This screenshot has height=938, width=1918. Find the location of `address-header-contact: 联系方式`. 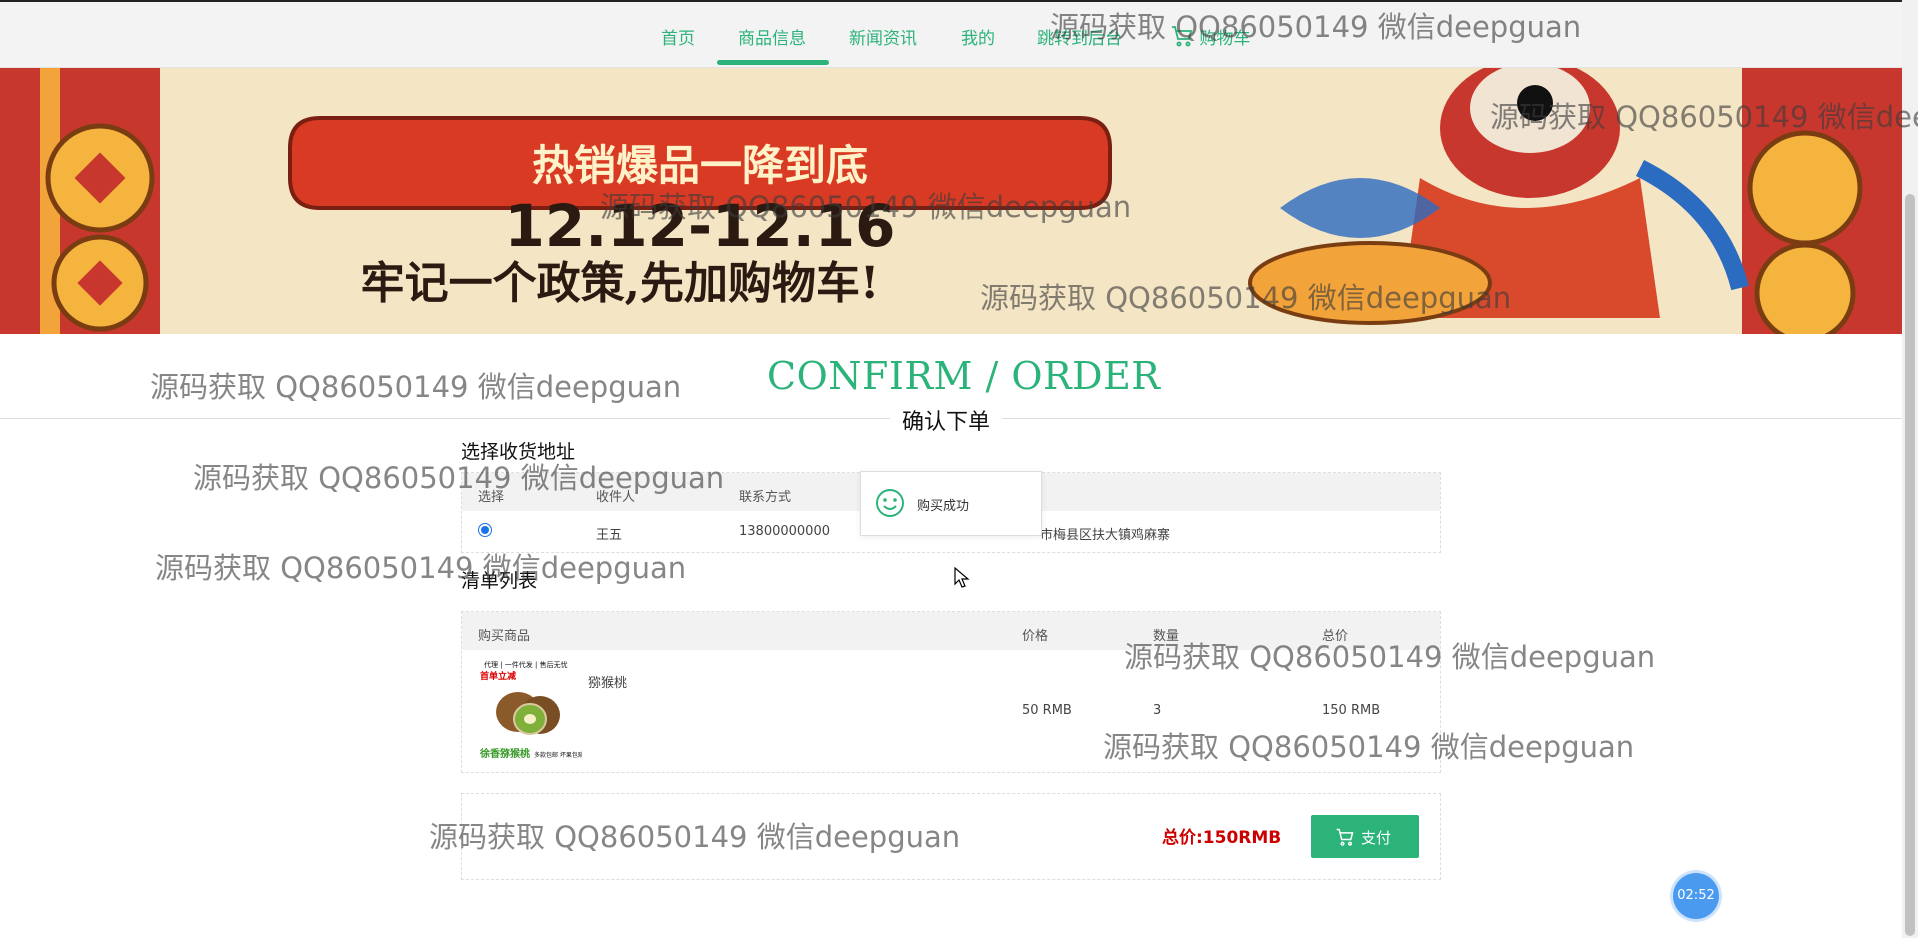

address-header-contact: 联系方式 is located at coordinates (765, 497).